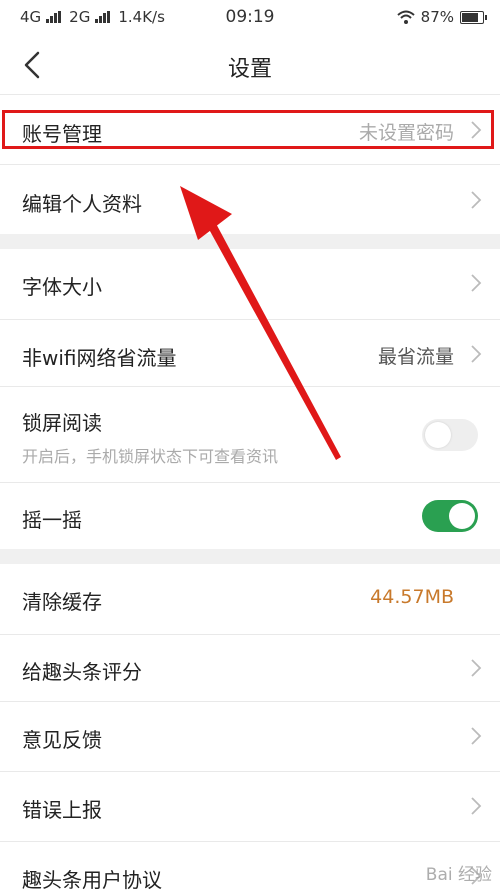 Image resolution: width=500 pixels, height=893 pixels. What do you see at coordinates (206, 213) in the screenshot?
I see `arrow-head` at bounding box center [206, 213].